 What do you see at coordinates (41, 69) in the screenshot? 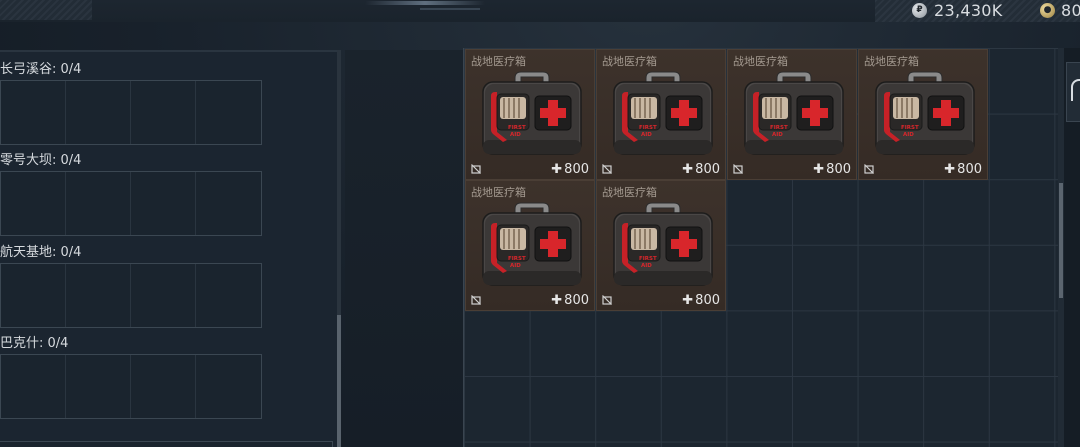
I see `map-label: 长弓溪谷: 0/4` at bounding box center [41, 69].